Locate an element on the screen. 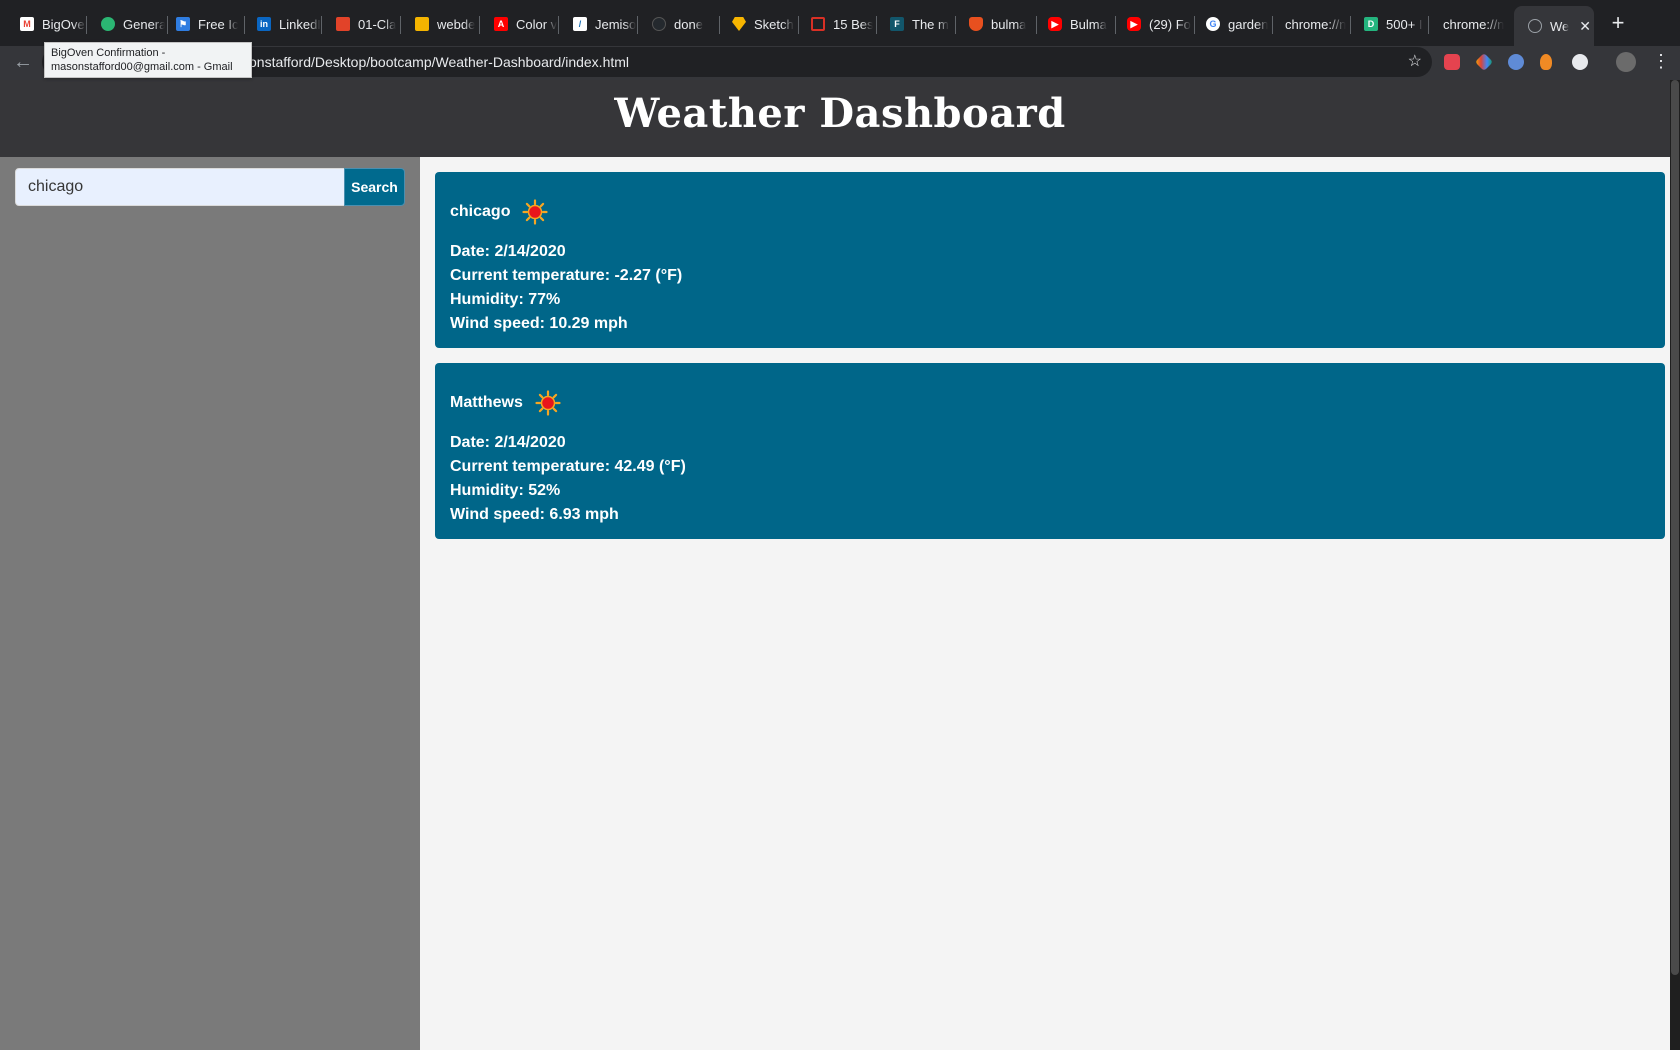  card-temperature: Current temperature: 42.49 (°F) is located at coordinates (568, 466).